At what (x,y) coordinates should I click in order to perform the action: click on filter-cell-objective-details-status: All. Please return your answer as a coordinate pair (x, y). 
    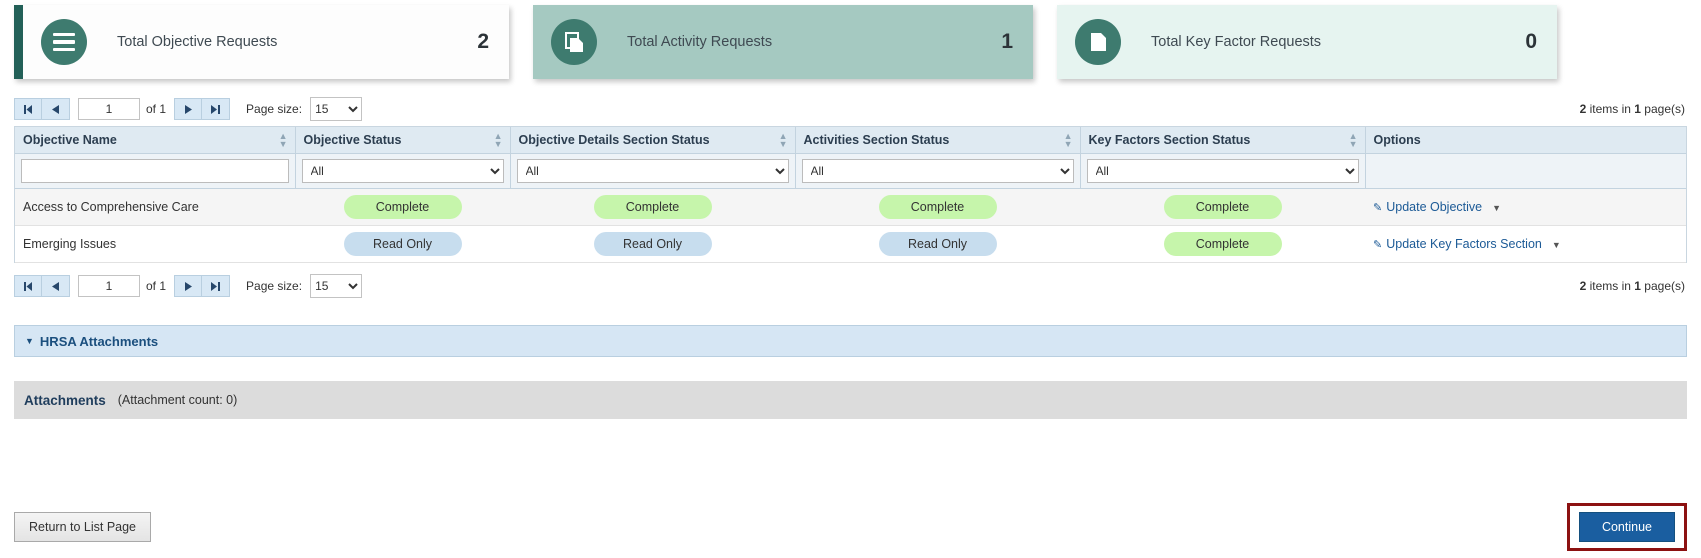
    Looking at the image, I should click on (653, 171).